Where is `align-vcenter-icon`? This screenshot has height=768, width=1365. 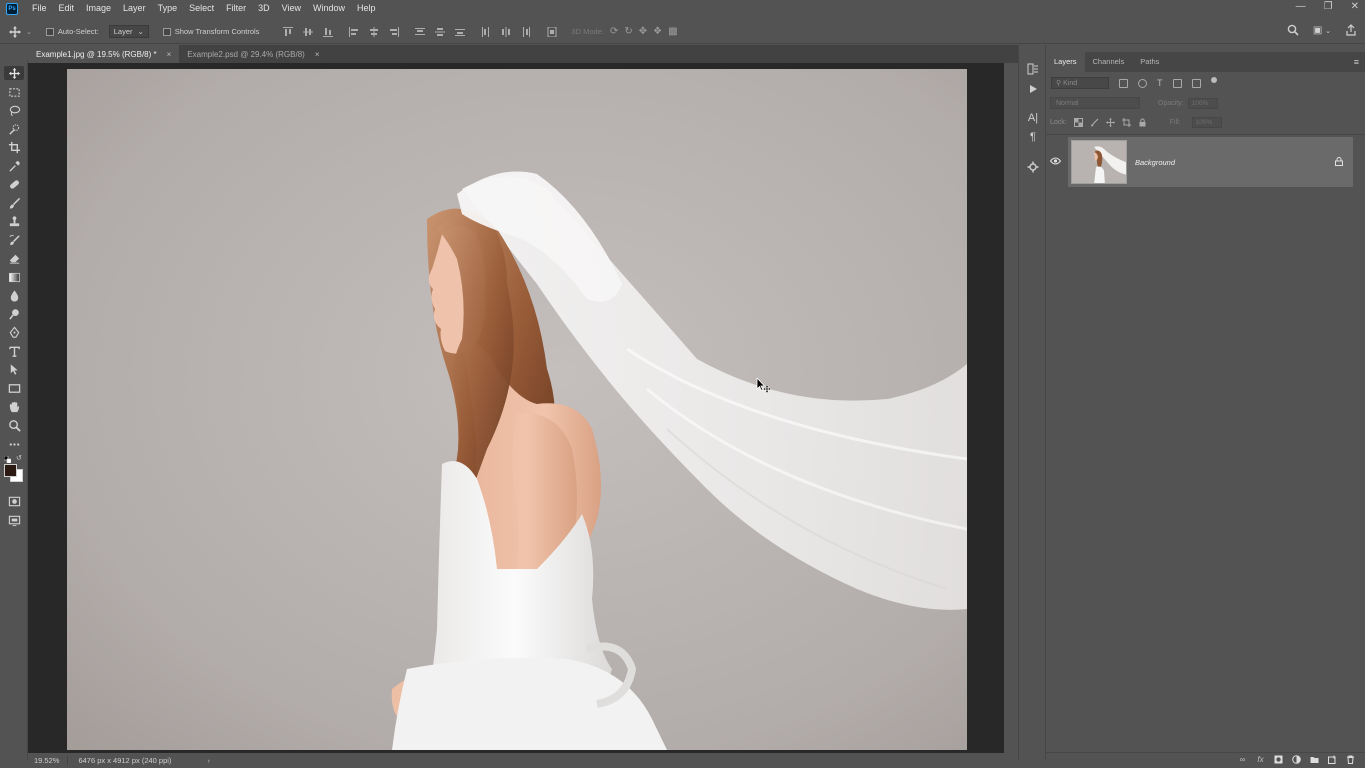
align-vcenter-icon is located at coordinates (308, 32).